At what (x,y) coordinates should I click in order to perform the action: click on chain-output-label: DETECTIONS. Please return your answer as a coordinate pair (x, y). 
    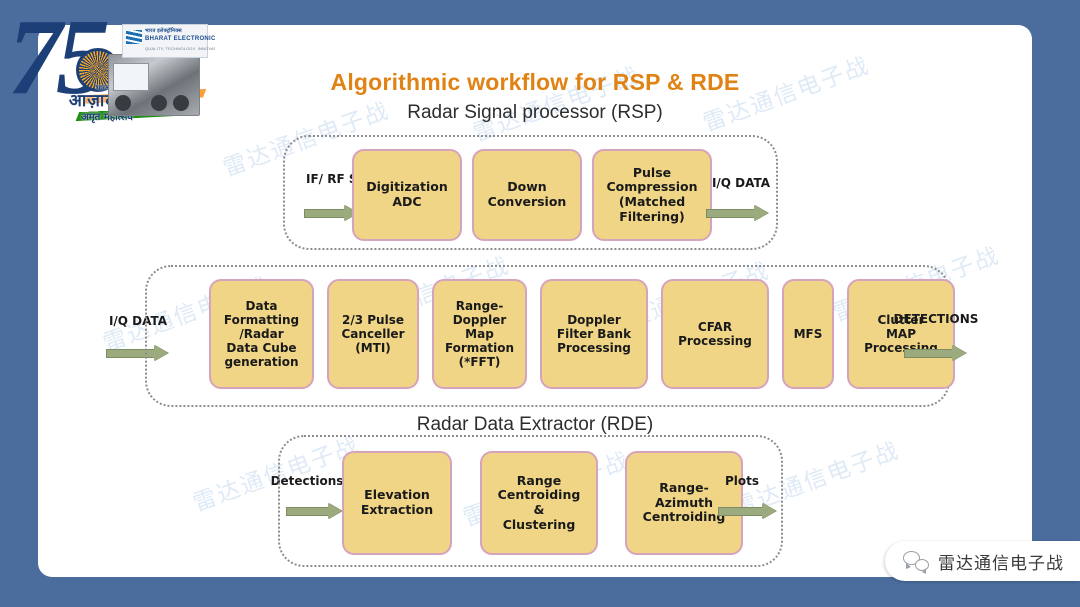
    Looking at the image, I should click on (936, 319).